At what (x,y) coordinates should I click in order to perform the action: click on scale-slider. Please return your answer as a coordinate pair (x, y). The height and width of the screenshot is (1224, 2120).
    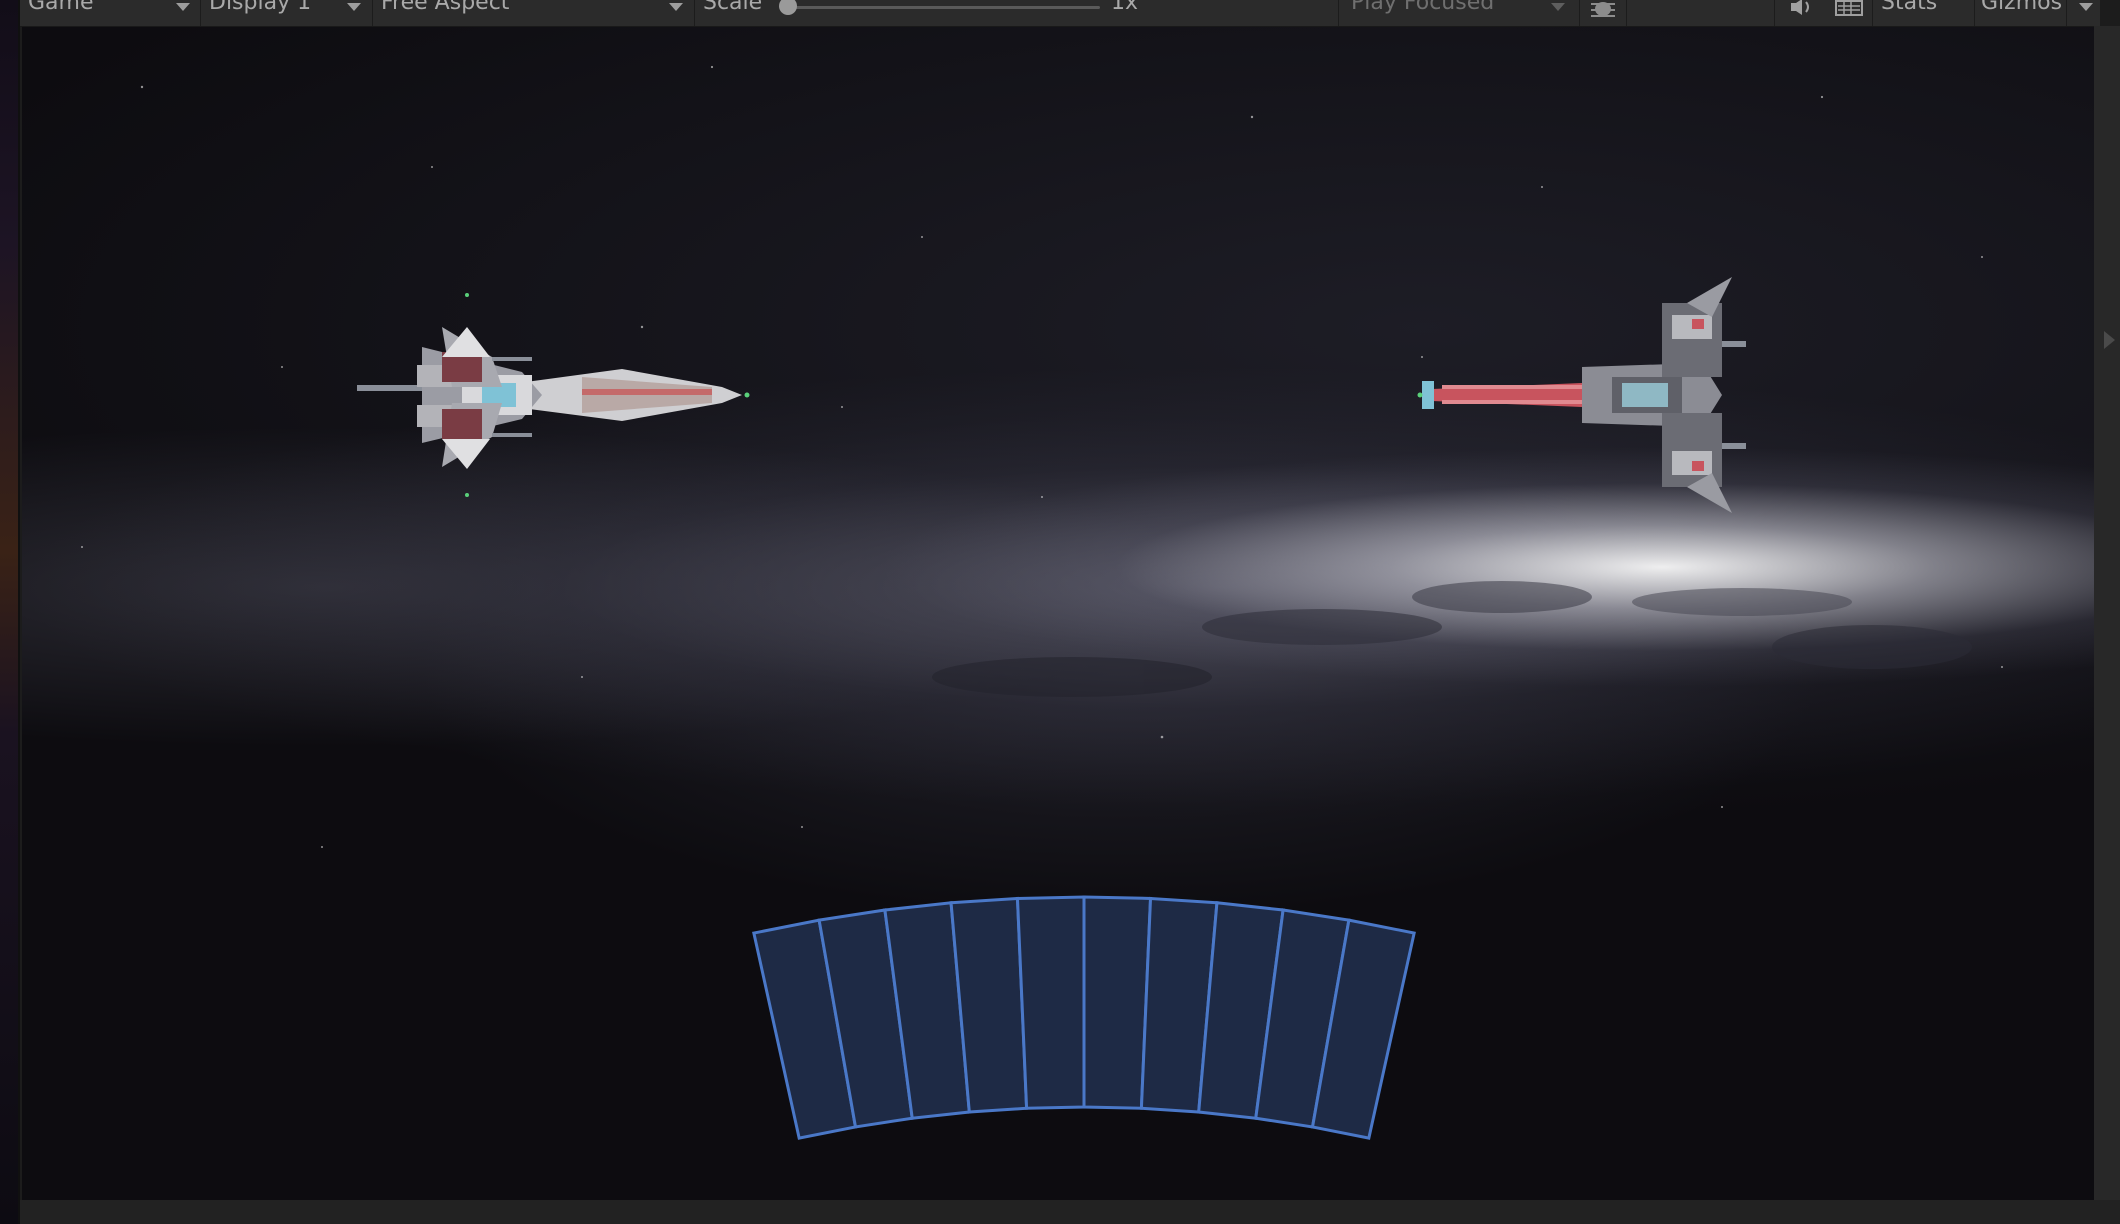
    Looking at the image, I should click on (939, 7).